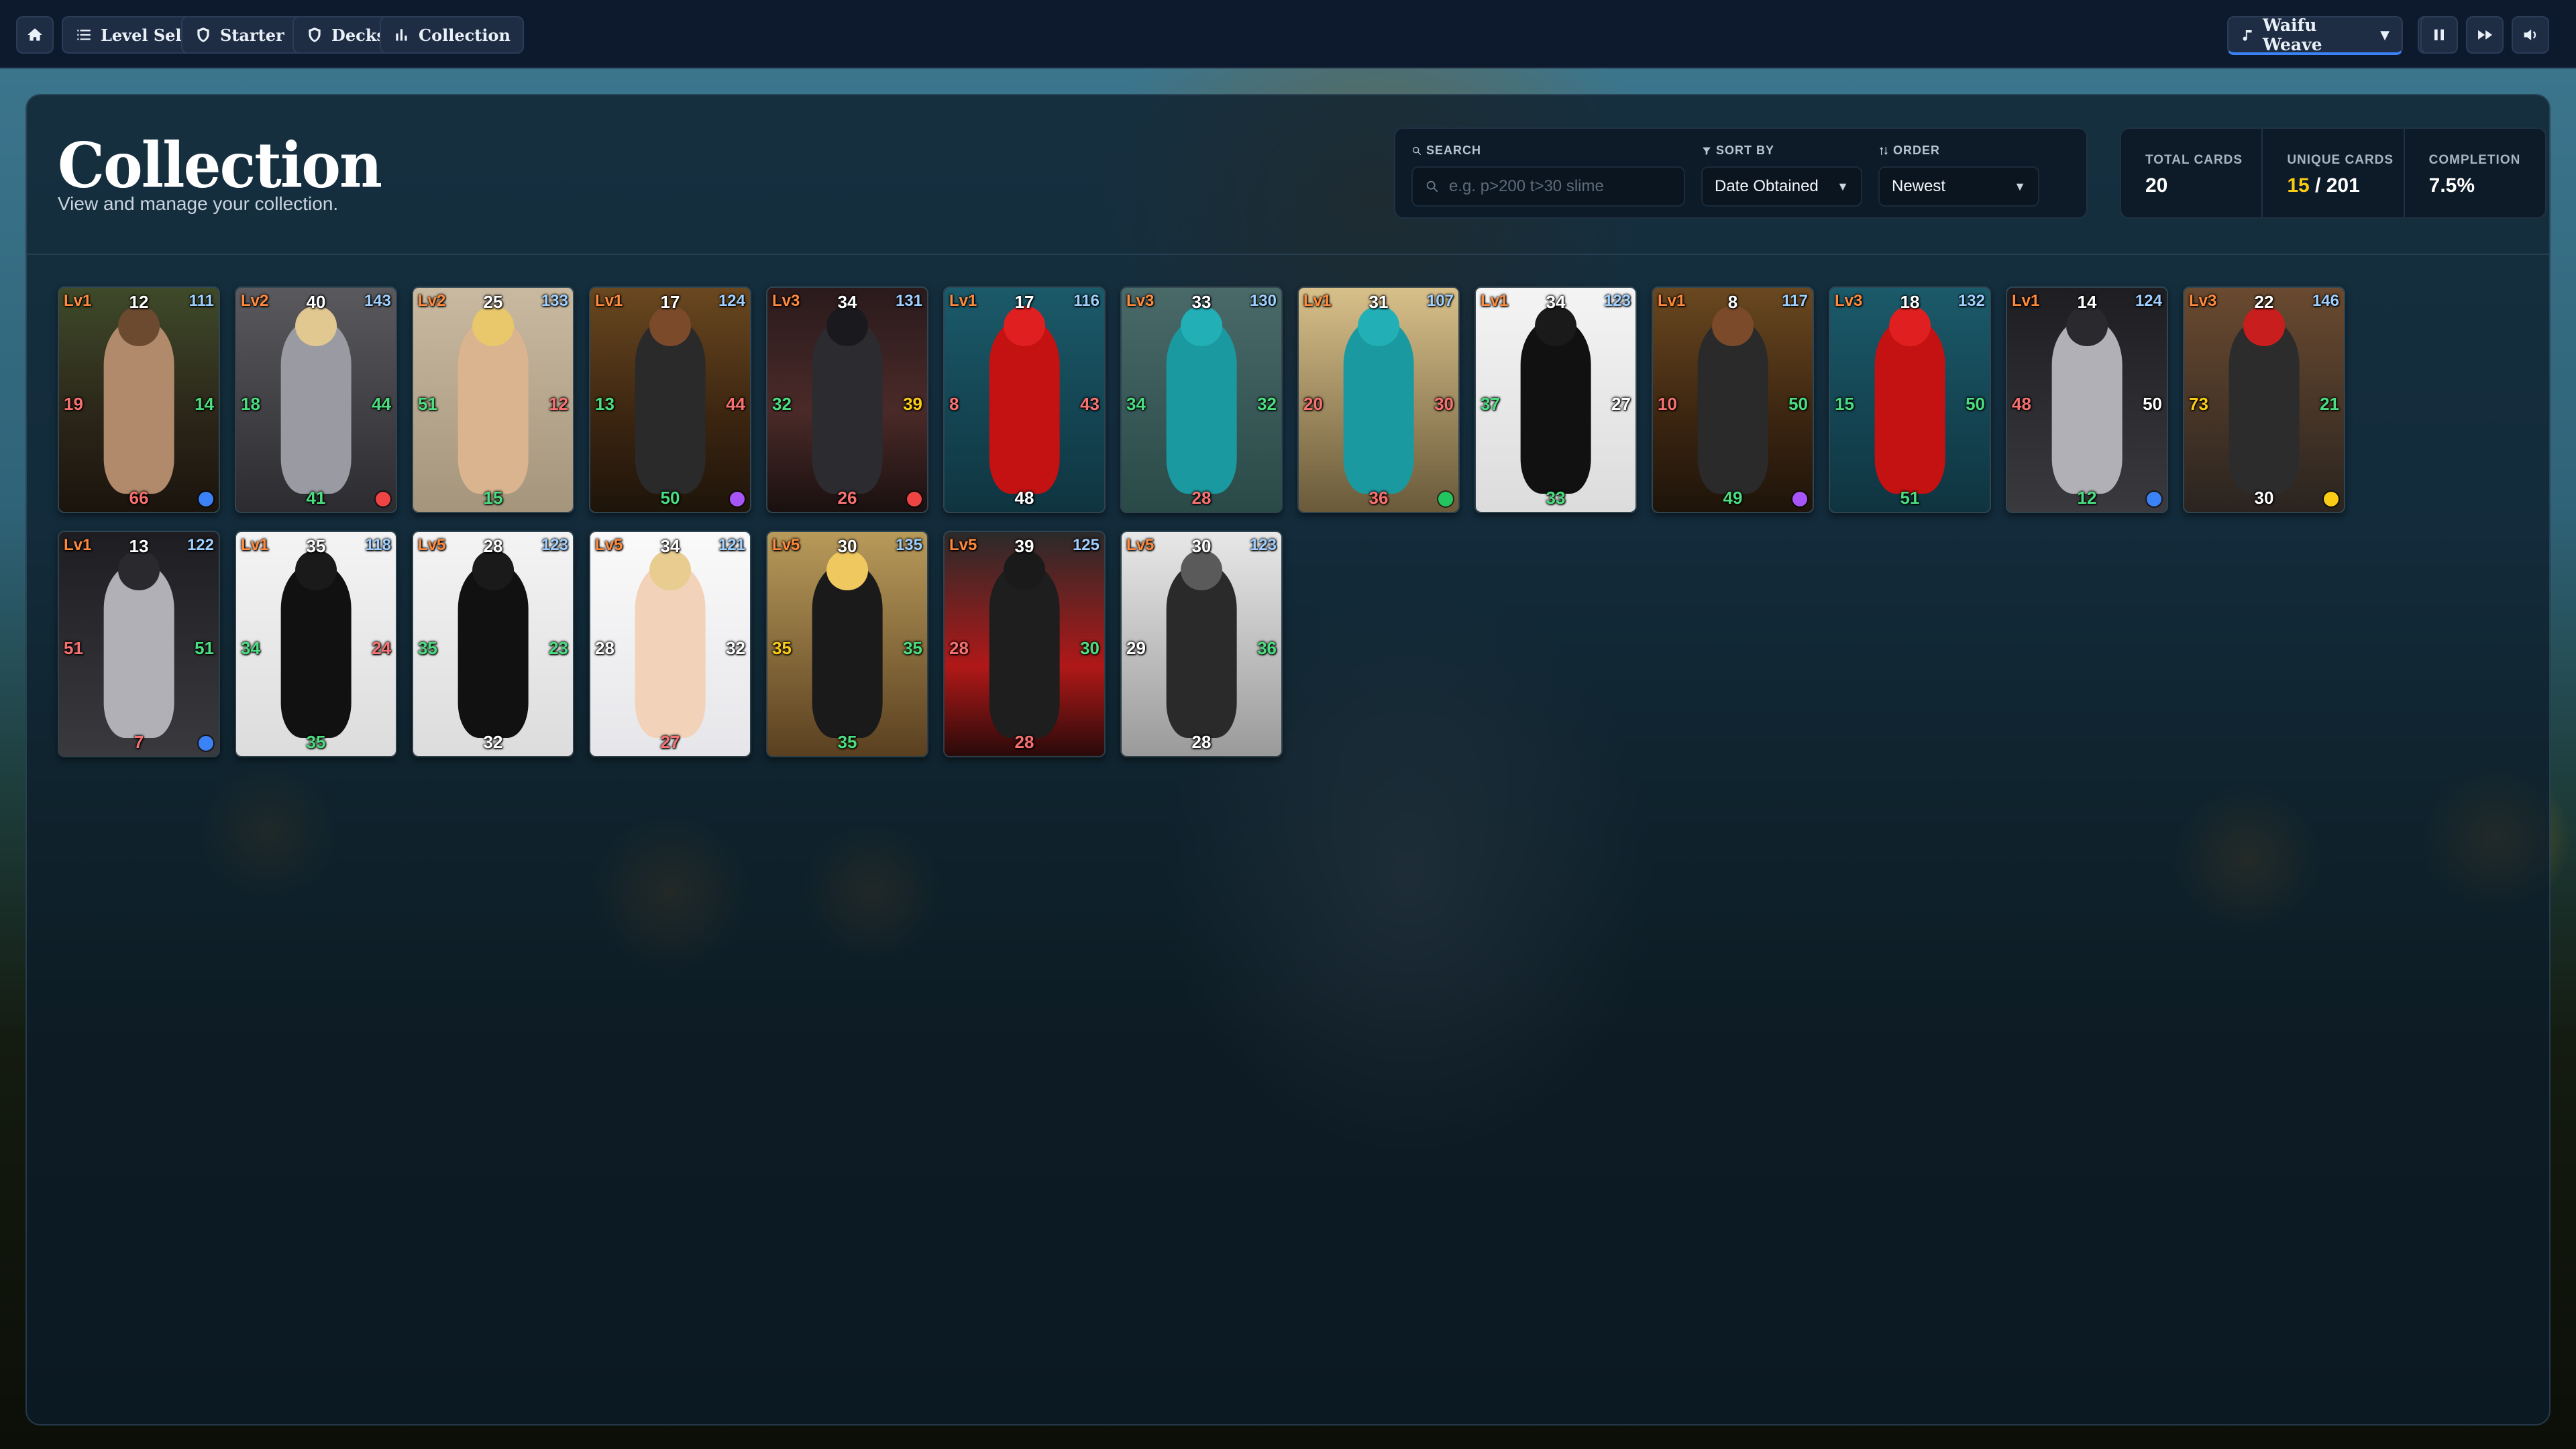  What do you see at coordinates (1733, 399) in the screenshot?
I see `collection-card: Lv1 8 117 10 50 49` at bounding box center [1733, 399].